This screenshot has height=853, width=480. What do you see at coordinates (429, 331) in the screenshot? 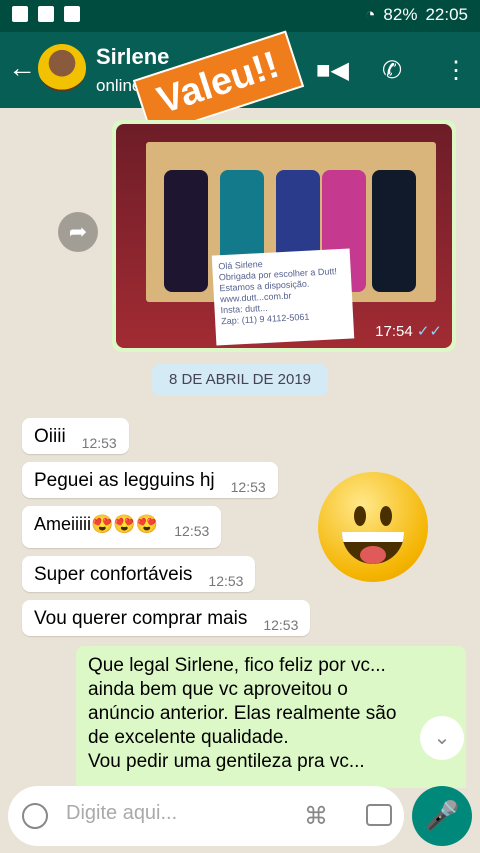
I see `read-ticks-icon: ✓✓` at bounding box center [429, 331].